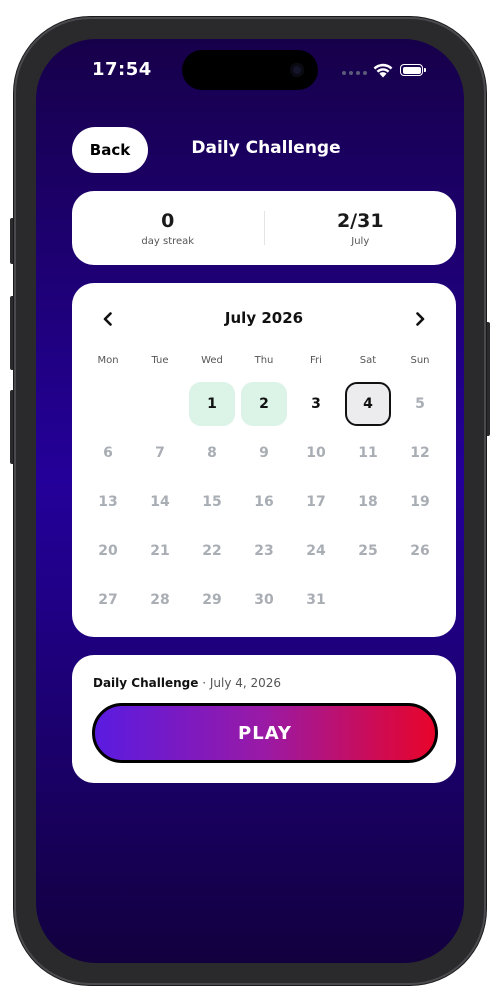  What do you see at coordinates (168, 220) in the screenshot?
I see `streak-value: 0` at bounding box center [168, 220].